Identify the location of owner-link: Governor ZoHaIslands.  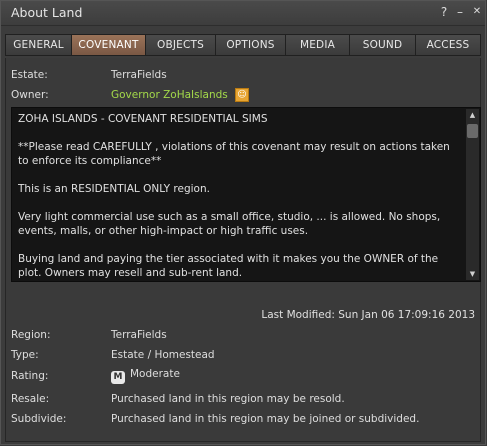
(169, 95).